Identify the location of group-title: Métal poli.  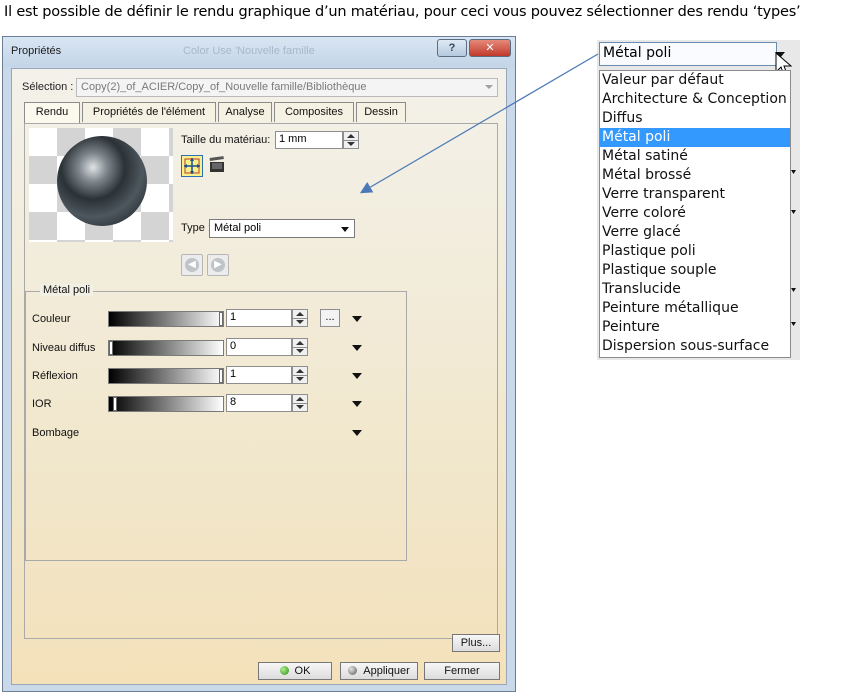
(67, 290).